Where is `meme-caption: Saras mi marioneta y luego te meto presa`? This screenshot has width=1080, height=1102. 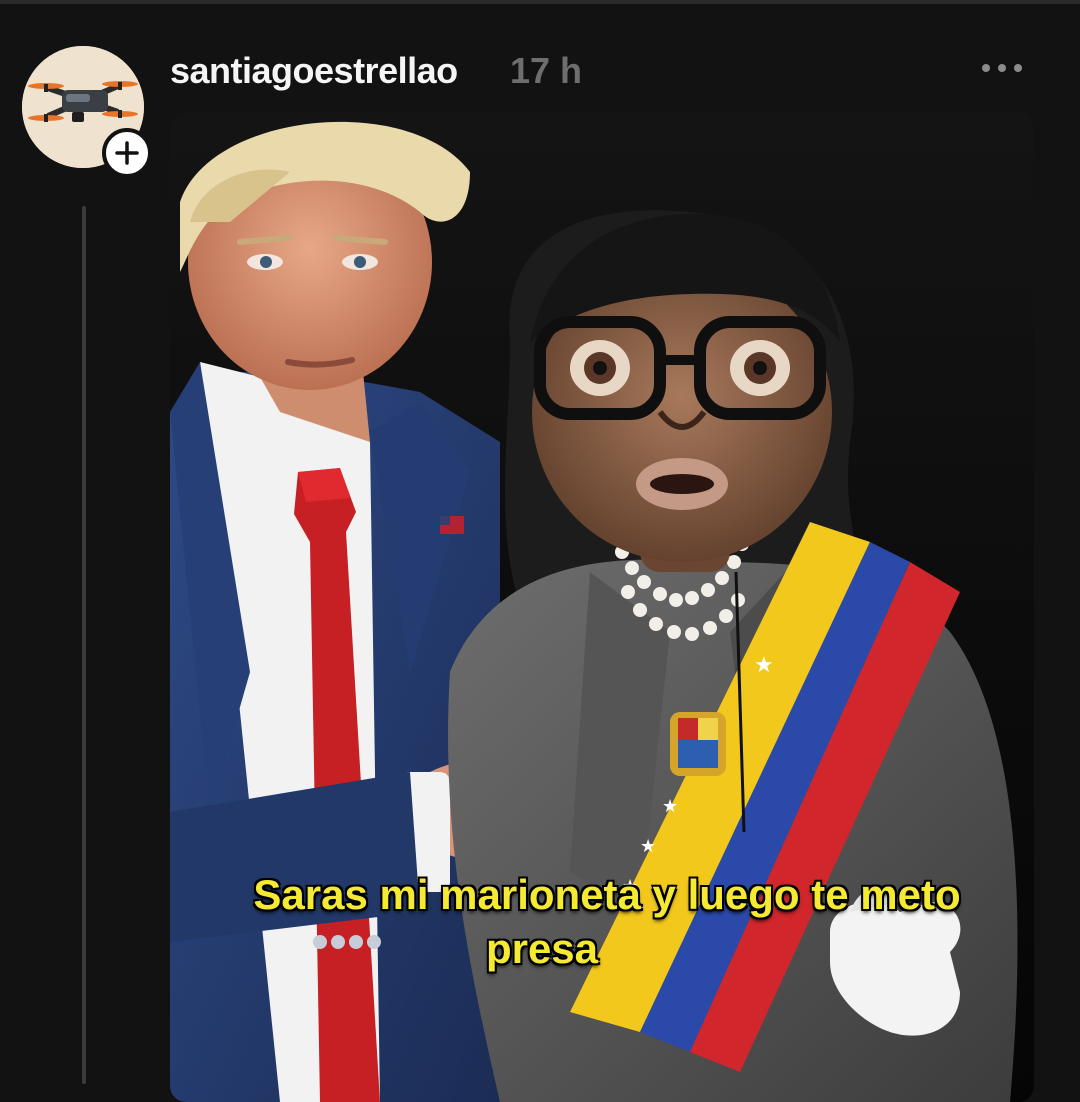
meme-caption: Saras mi marioneta y luego te meto presa is located at coordinates (602, 922).